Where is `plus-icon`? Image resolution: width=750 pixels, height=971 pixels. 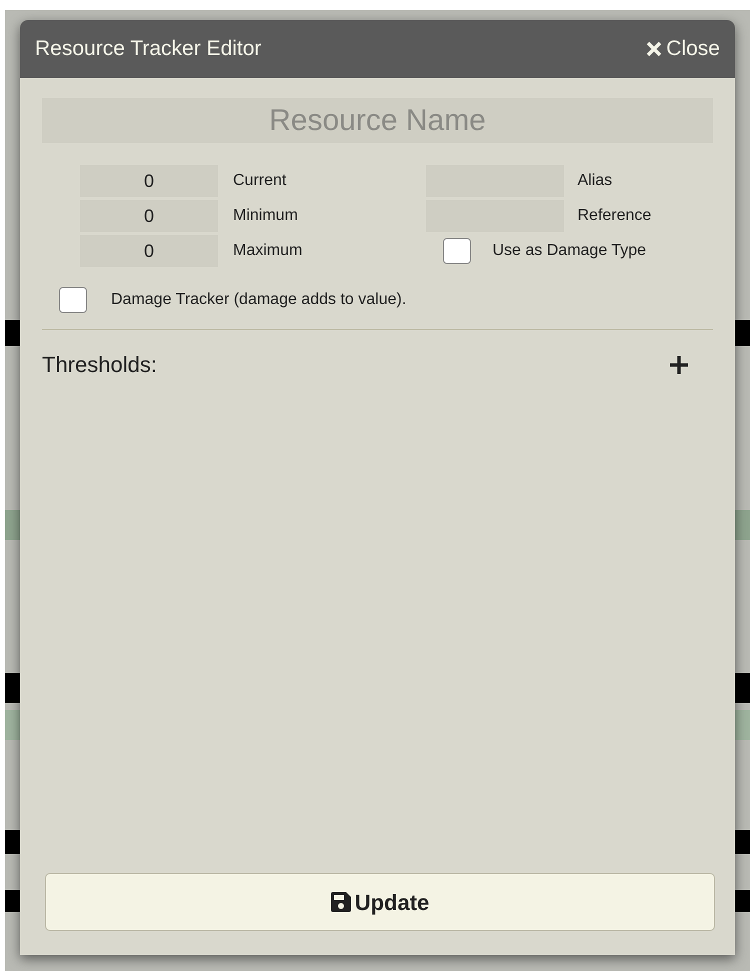
plus-icon is located at coordinates (679, 364).